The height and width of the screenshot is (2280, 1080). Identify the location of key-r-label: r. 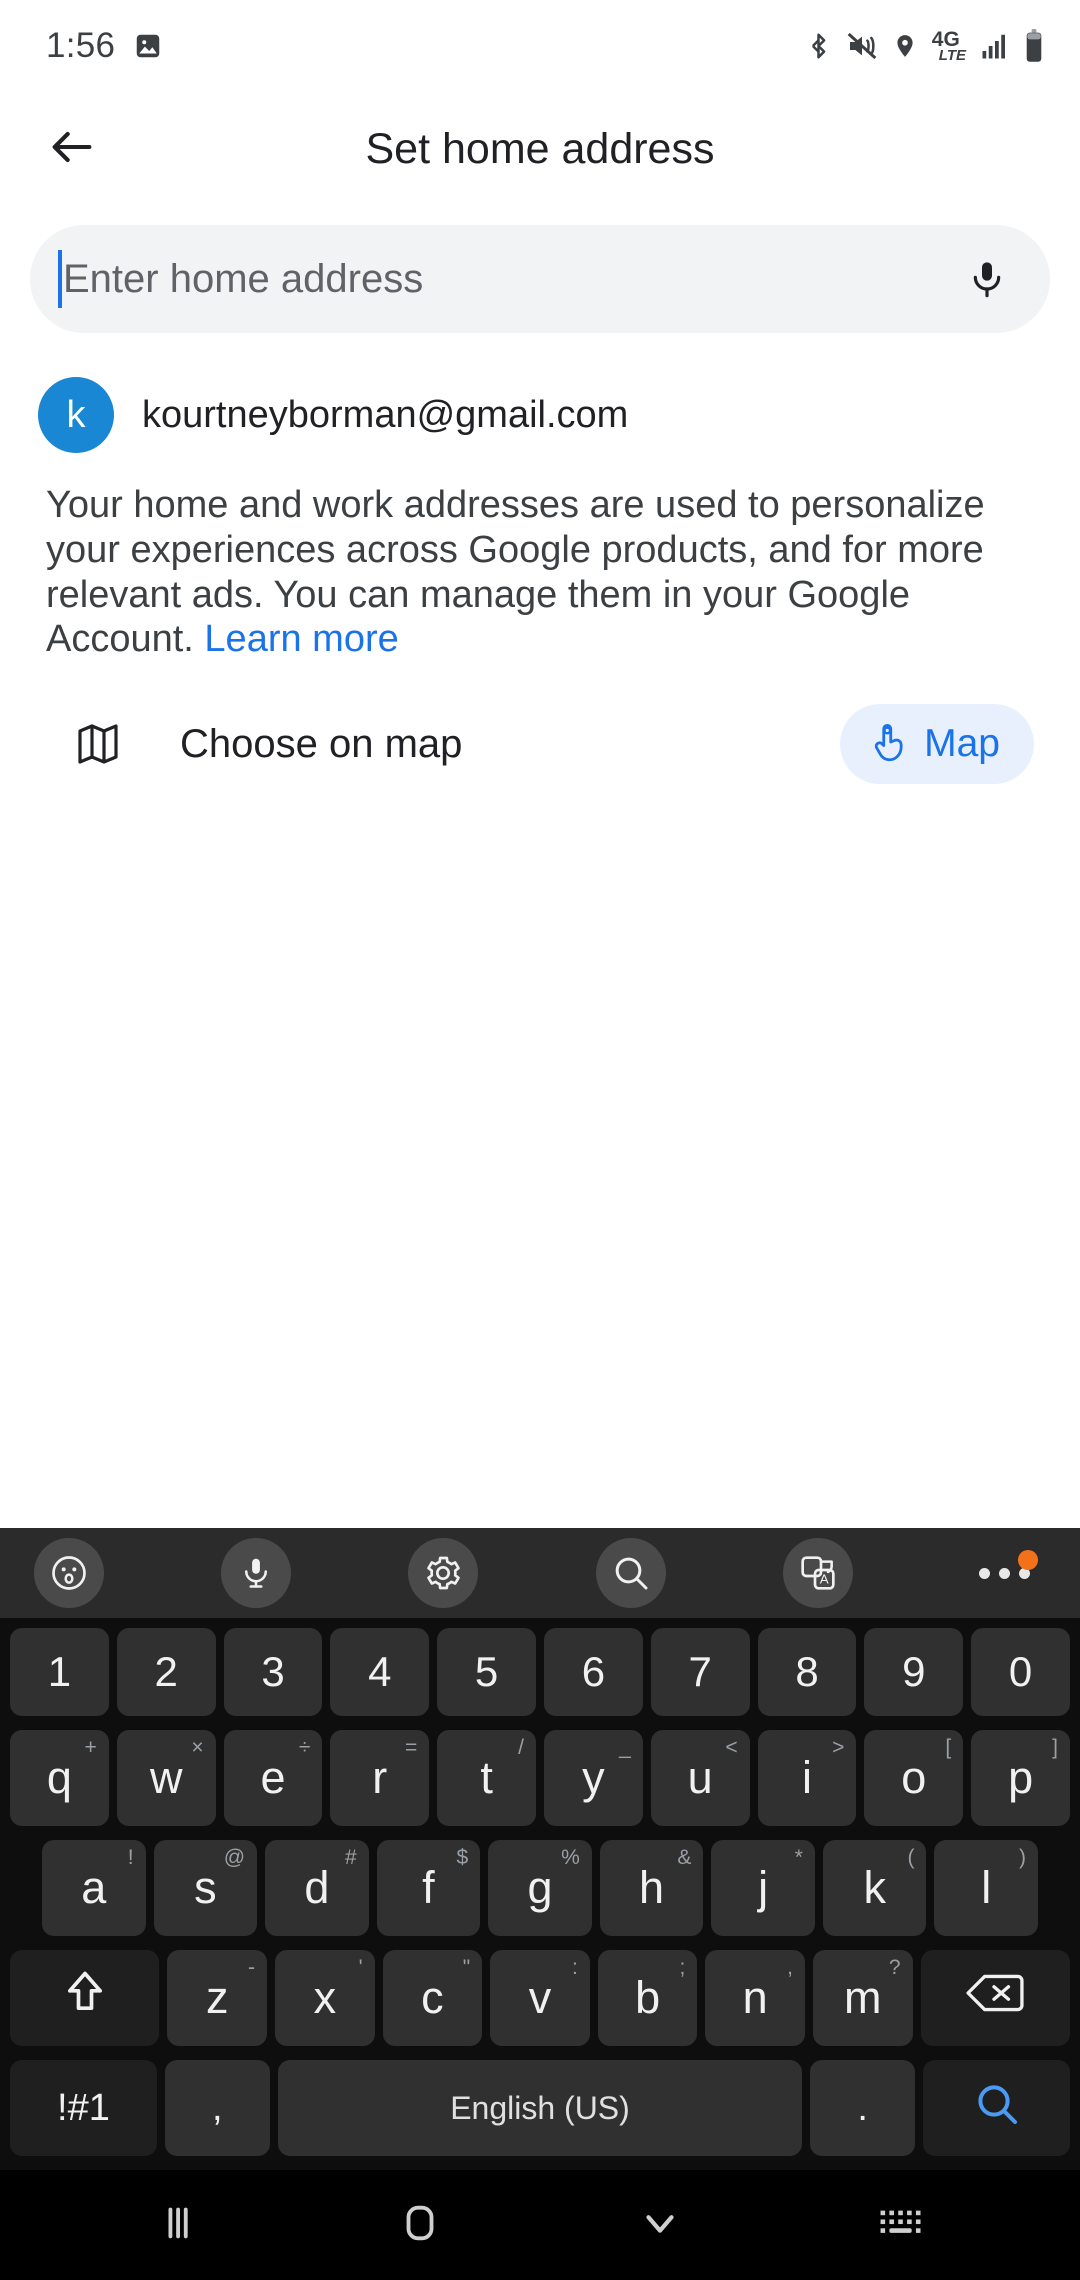
(380, 1777).